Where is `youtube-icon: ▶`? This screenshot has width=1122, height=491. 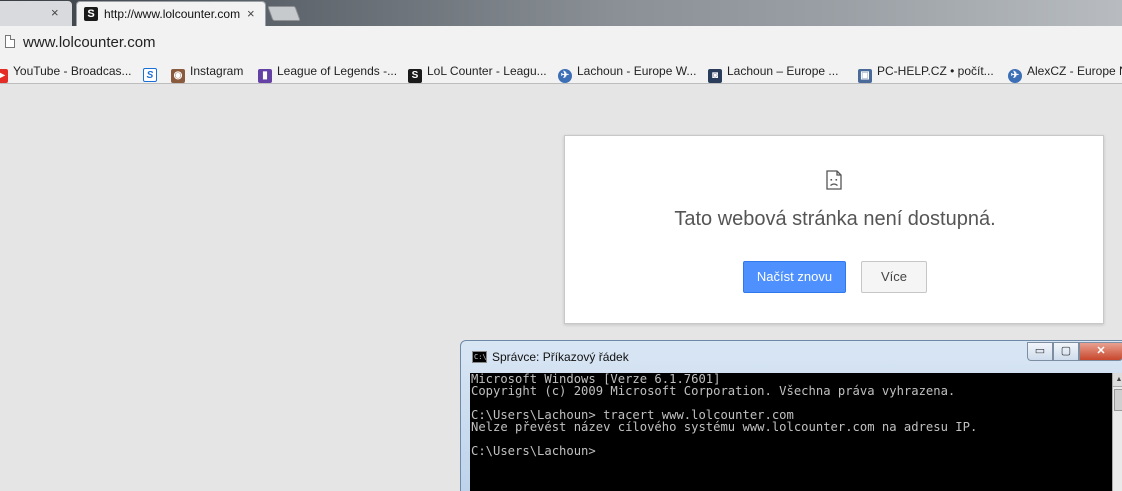
youtube-icon: ▶ is located at coordinates (4, 76).